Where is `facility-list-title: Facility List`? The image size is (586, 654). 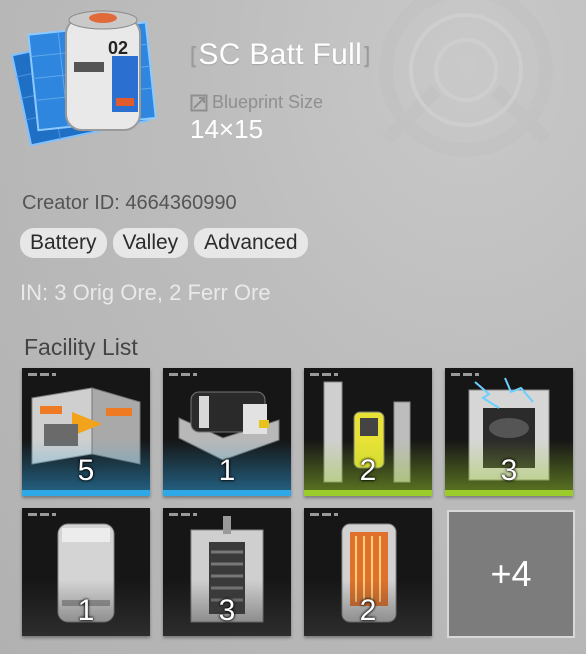
facility-list-title: Facility List is located at coordinates (81, 347).